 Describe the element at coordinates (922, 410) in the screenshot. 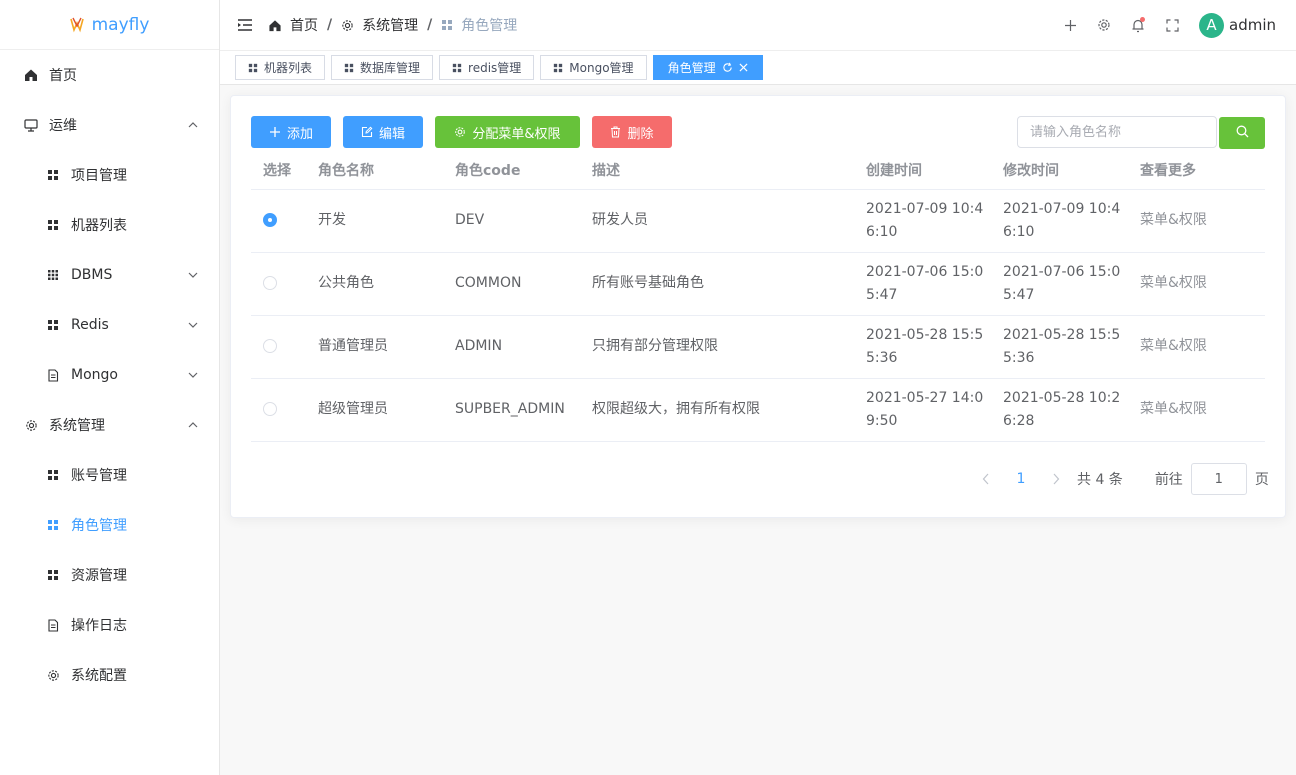

I see `created-time: 2021-05-27 14:0 9:50` at that location.